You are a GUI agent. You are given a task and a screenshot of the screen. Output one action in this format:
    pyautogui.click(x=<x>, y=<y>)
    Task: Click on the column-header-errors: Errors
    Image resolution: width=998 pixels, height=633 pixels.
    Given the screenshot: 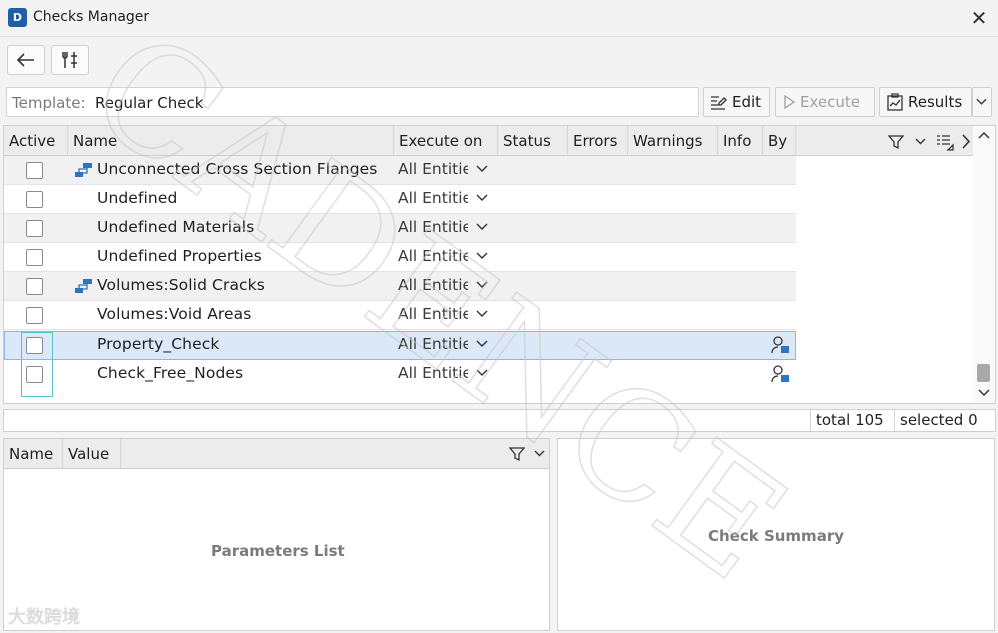 What is the action you would take?
    pyautogui.click(x=598, y=141)
    